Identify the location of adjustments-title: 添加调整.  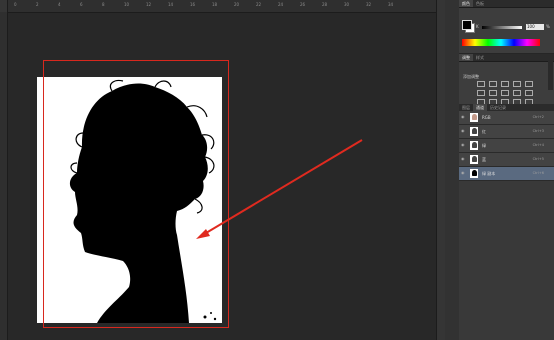
(471, 76).